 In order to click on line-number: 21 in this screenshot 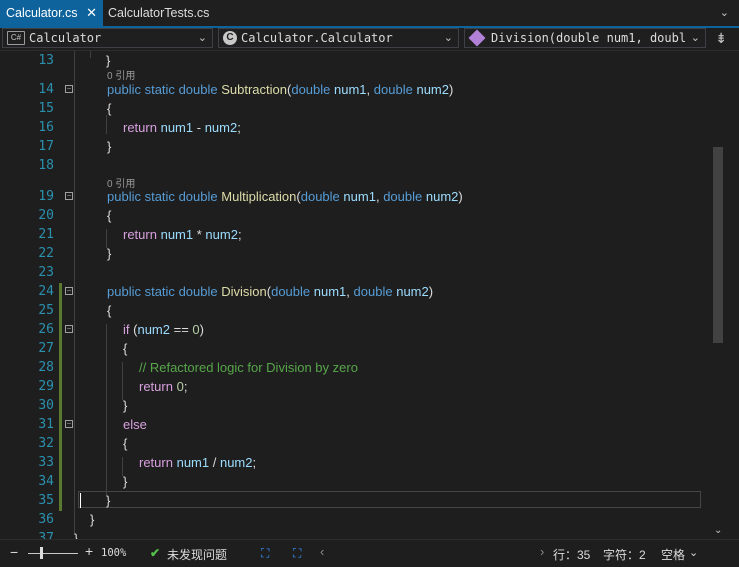, I will do `click(46, 234)`.